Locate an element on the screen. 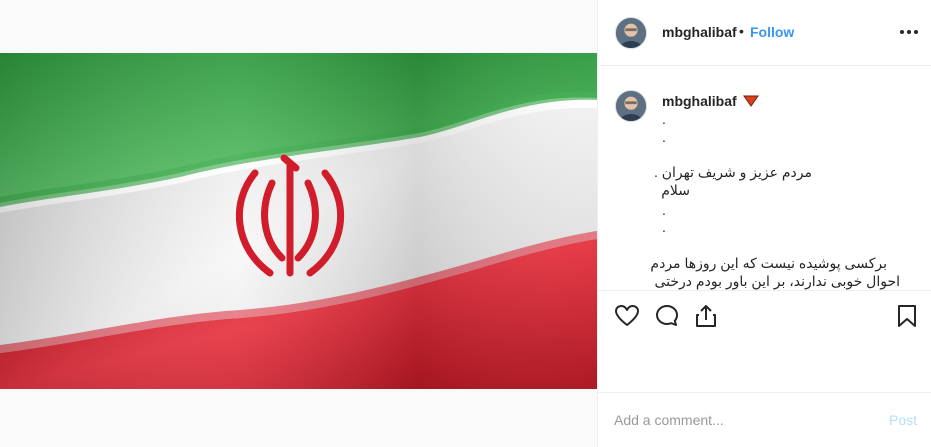 The image size is (931, 447). comment-bar: Post is located at coordinates (764, 419).